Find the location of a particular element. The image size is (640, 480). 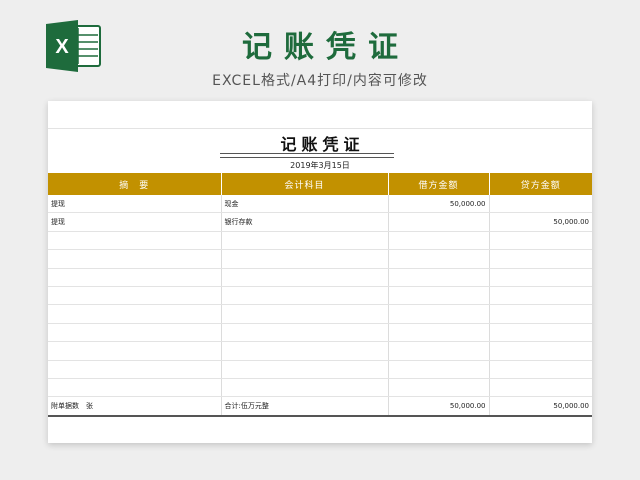

title-underline is located at coordinates (307, 155).